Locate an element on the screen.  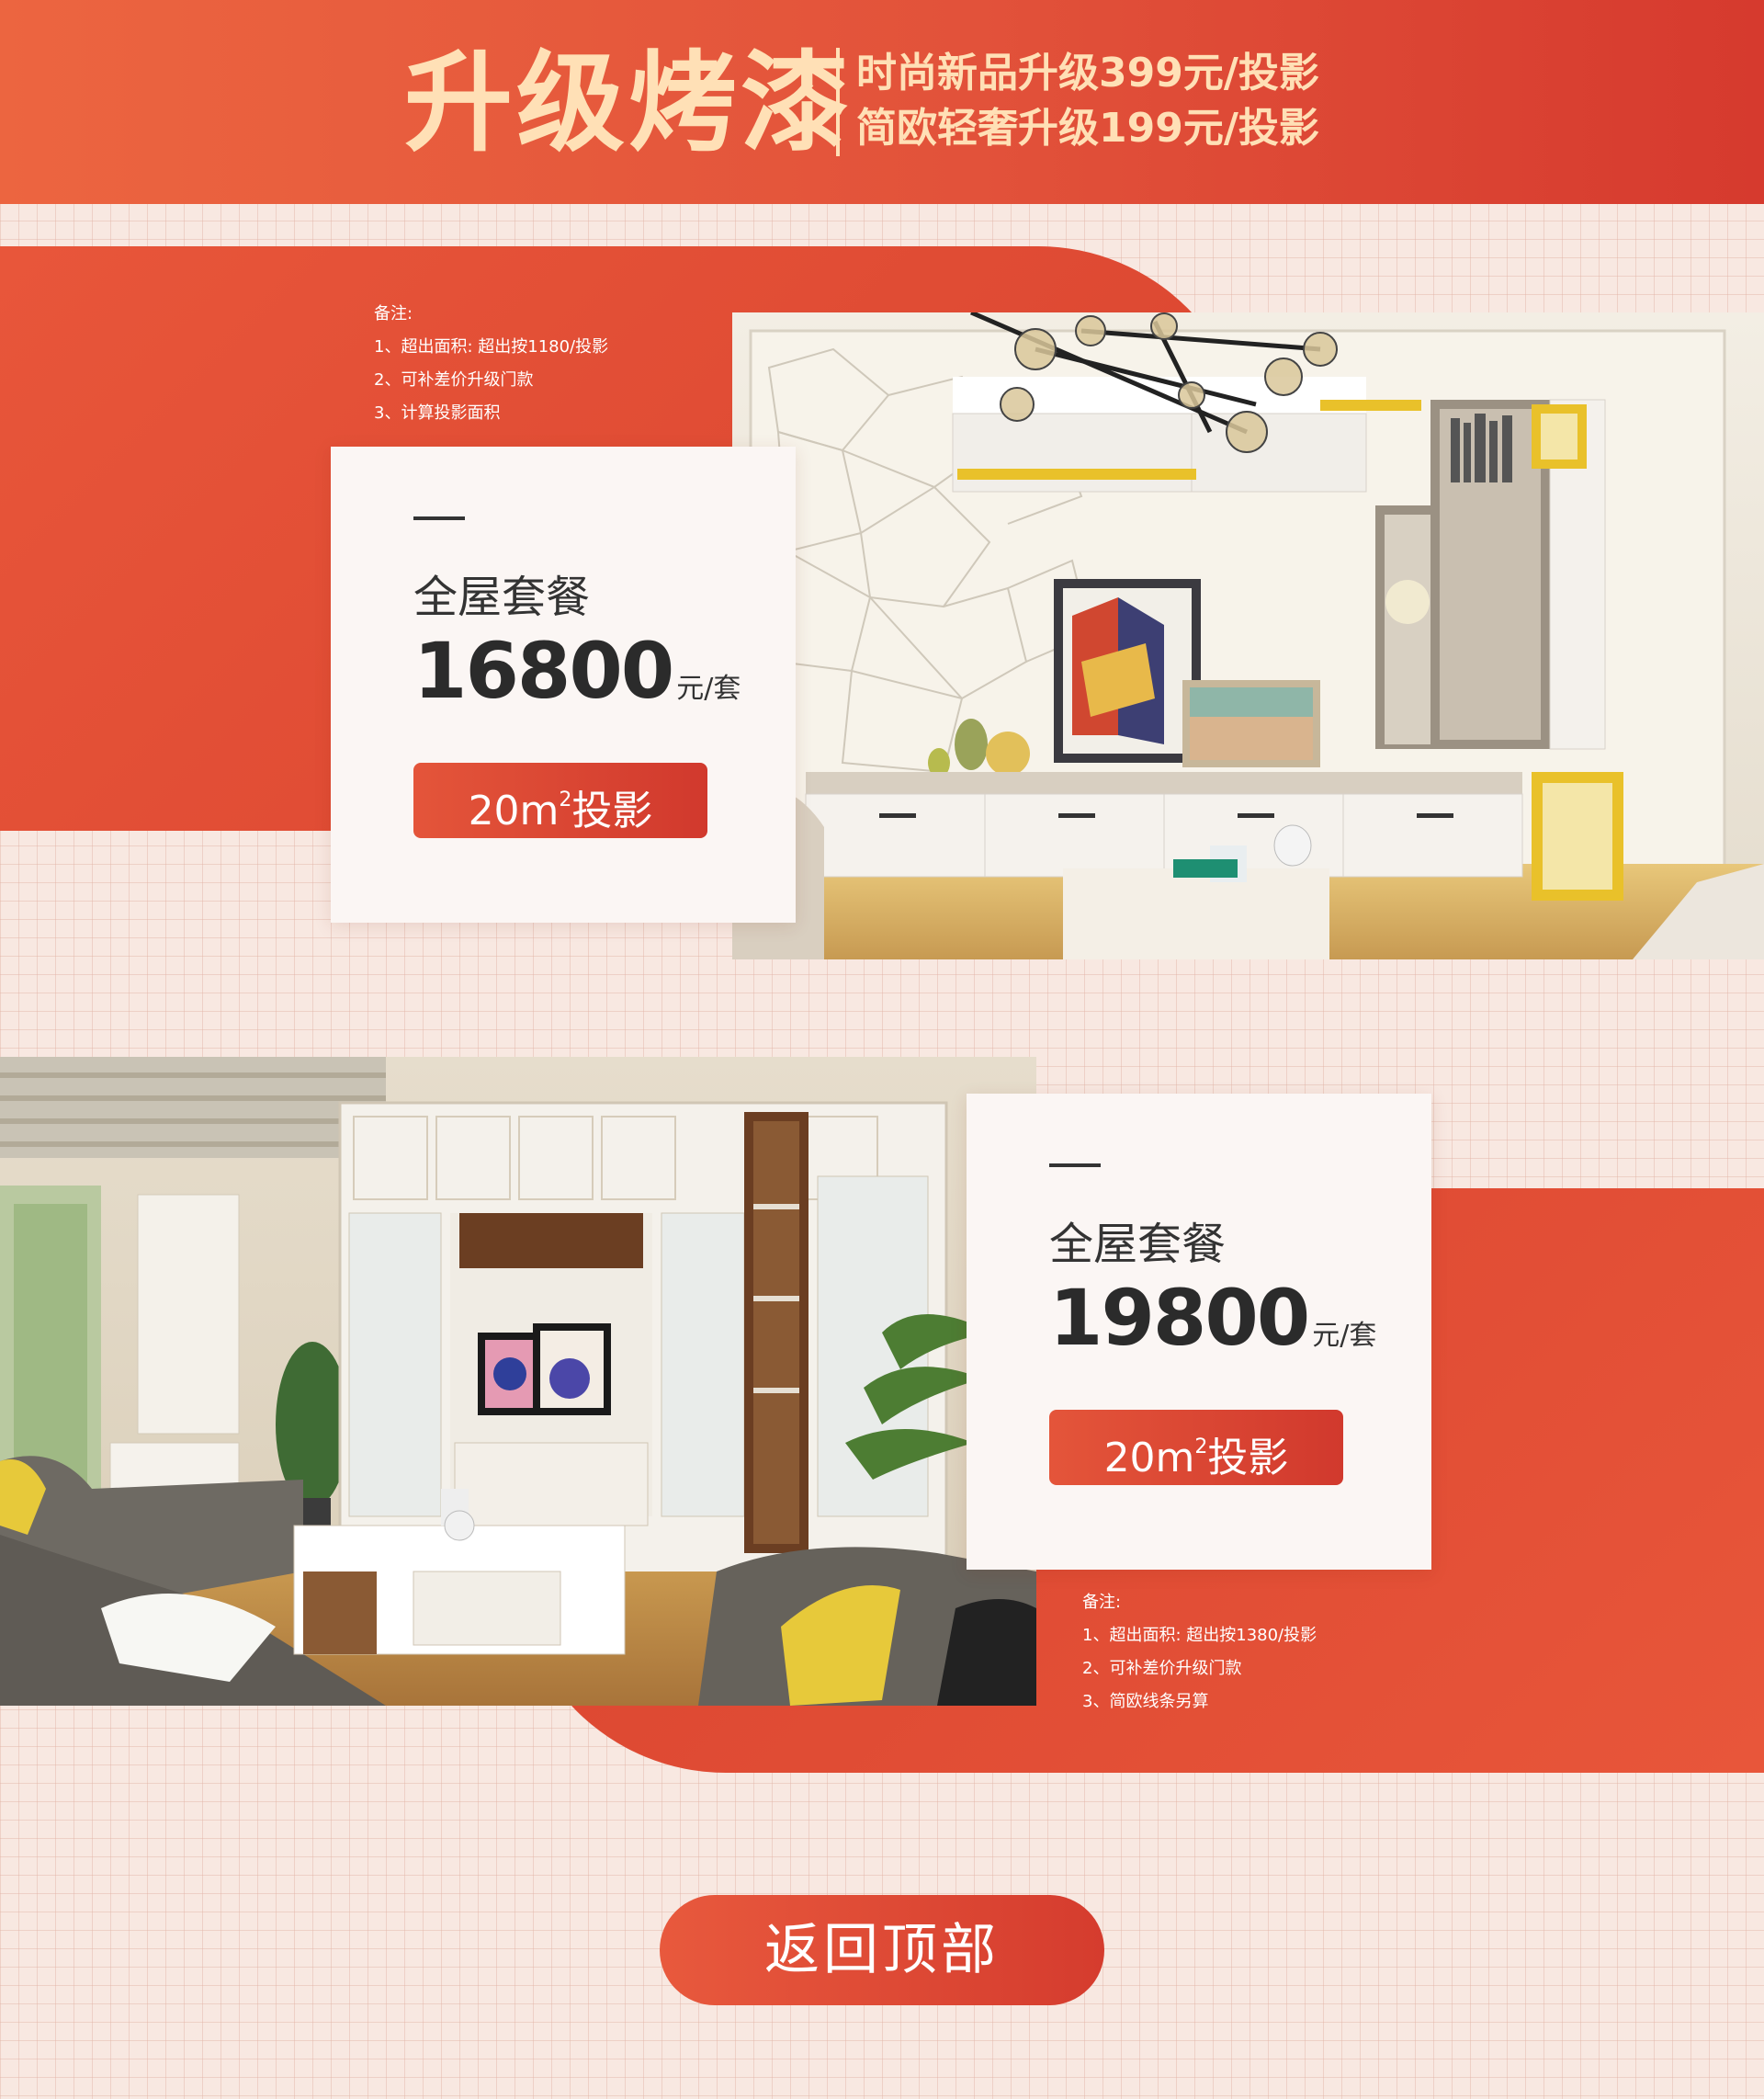
price-value: 16800 is located at coordinates (544, 671).